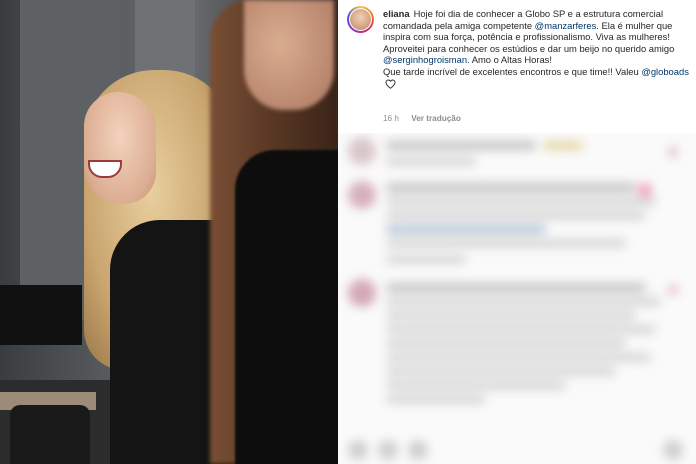 The width and height of the screenshot is (696, 464). What do you see at coordinates (390, 84) in the screenshot?
I see `heart-outline-icon` at bounding box center [390, 84].